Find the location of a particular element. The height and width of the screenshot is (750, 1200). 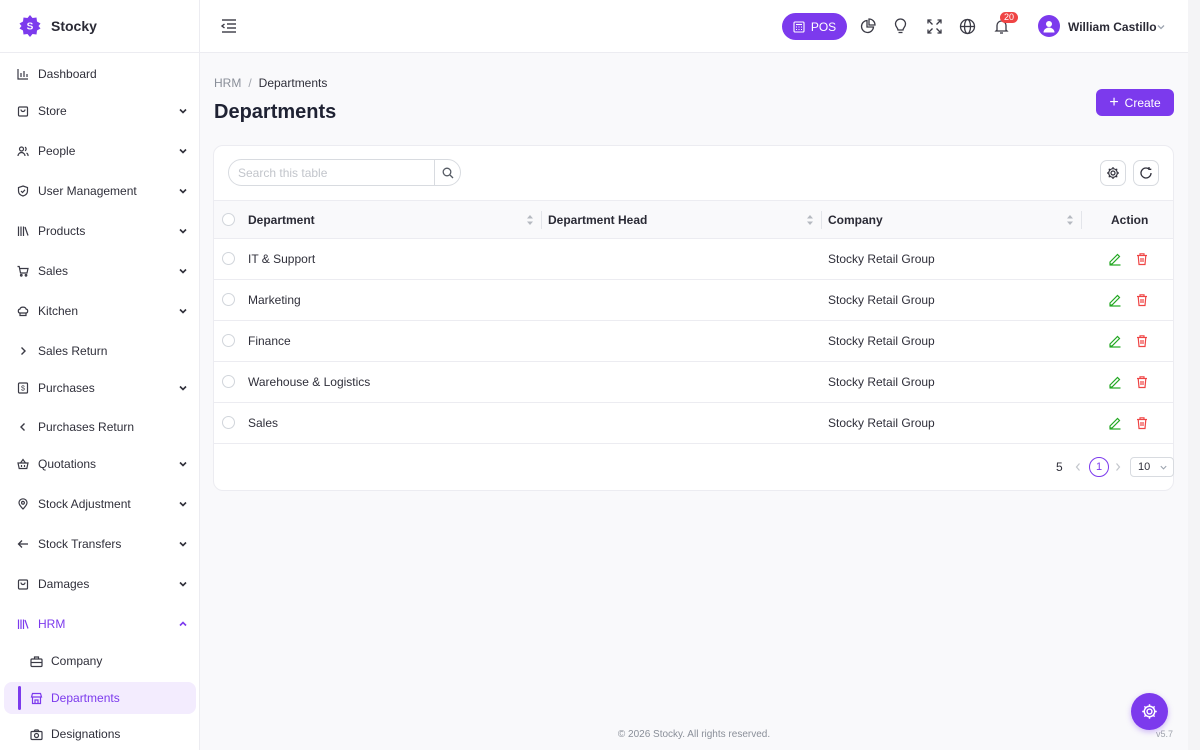

page-size-select: 10 is located at coordinates (1152, 467).